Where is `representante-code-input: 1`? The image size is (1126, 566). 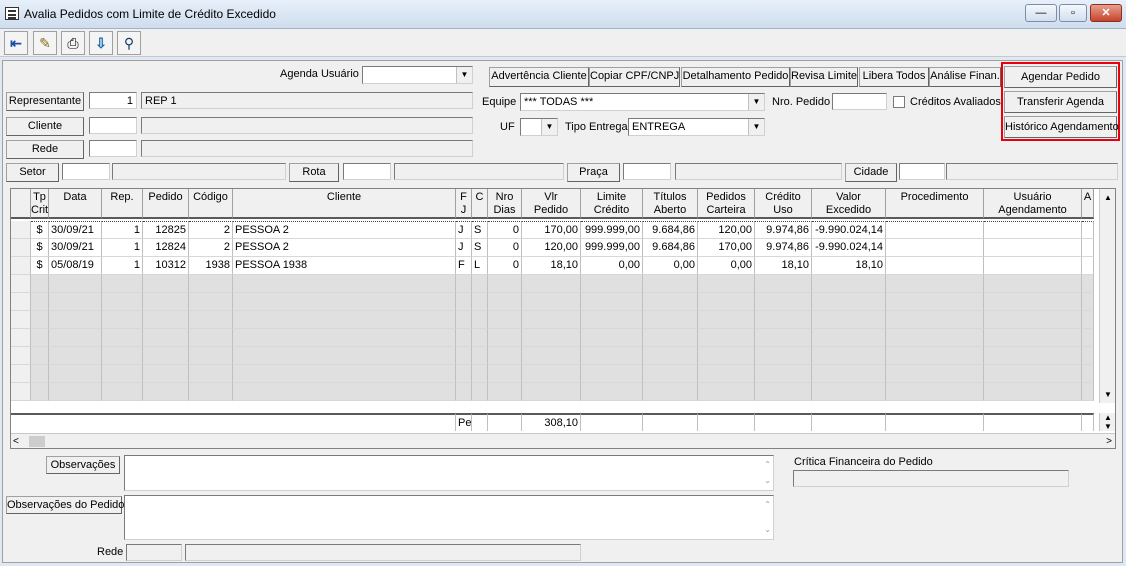
representante-code-input: 1 is located at coordinates (113, 100).